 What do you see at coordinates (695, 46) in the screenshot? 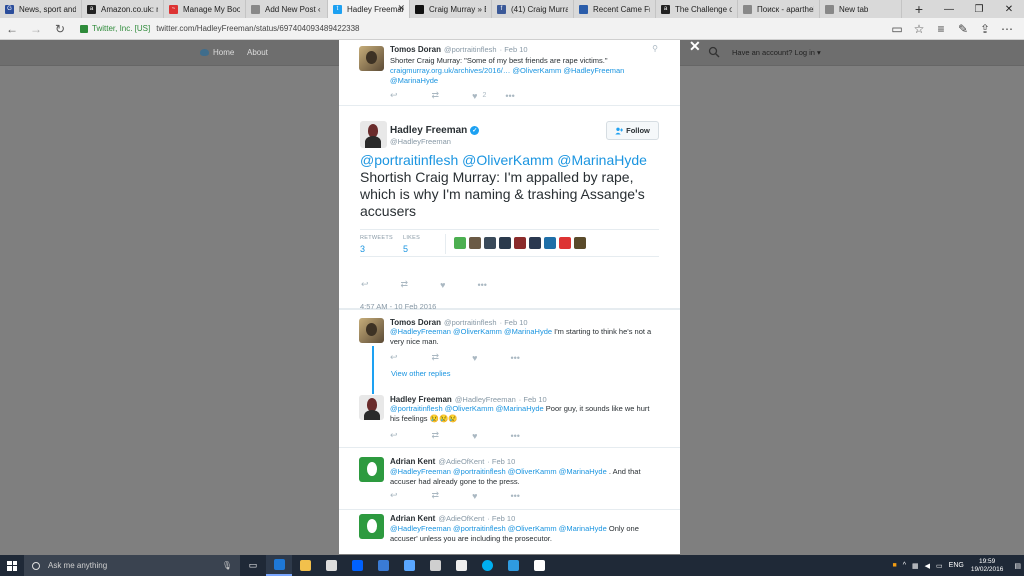
I see `close-modal-icon: ✕` at bounding box center [695, 46].